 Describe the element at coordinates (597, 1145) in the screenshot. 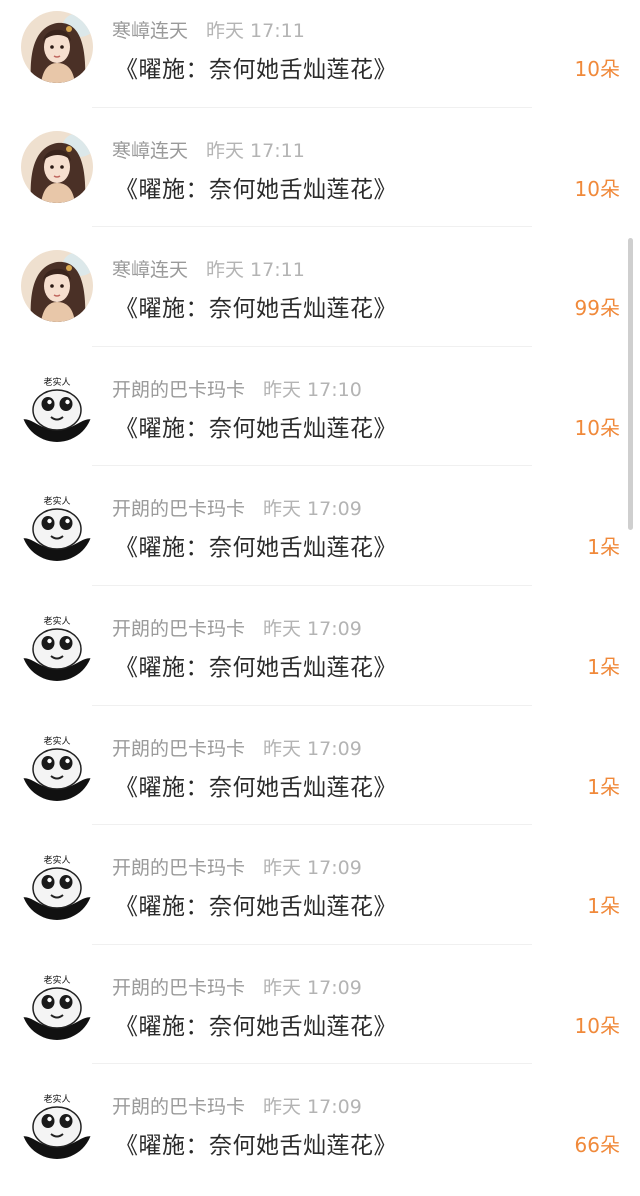

I see `flower-count: 66朵` at that location.